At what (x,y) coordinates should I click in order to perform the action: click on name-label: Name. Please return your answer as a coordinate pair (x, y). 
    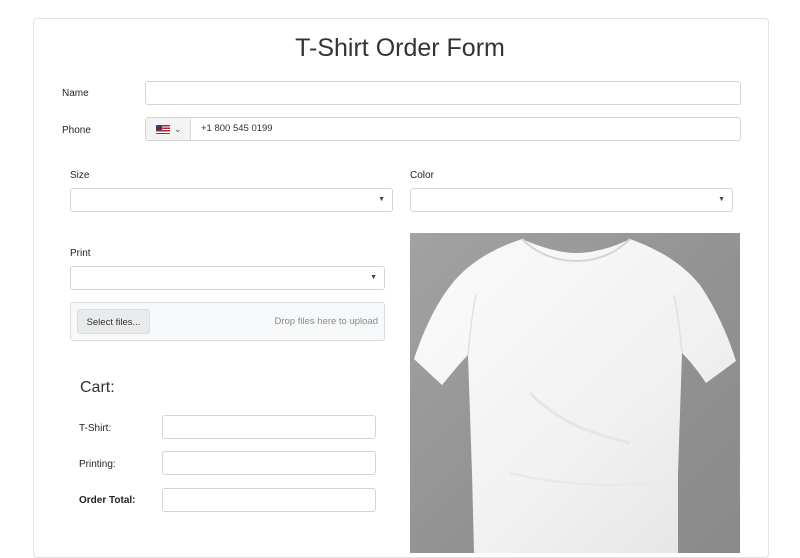
    Looking at the image, I should click on (75, 93).